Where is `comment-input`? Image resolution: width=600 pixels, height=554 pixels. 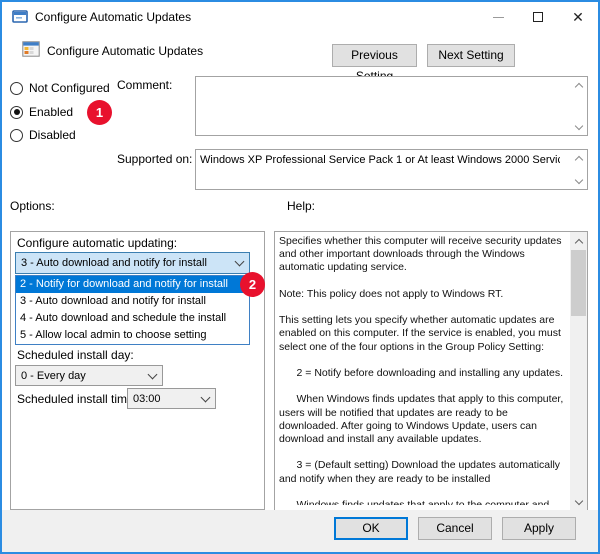 comment-input is located at coordinates (391, 106).